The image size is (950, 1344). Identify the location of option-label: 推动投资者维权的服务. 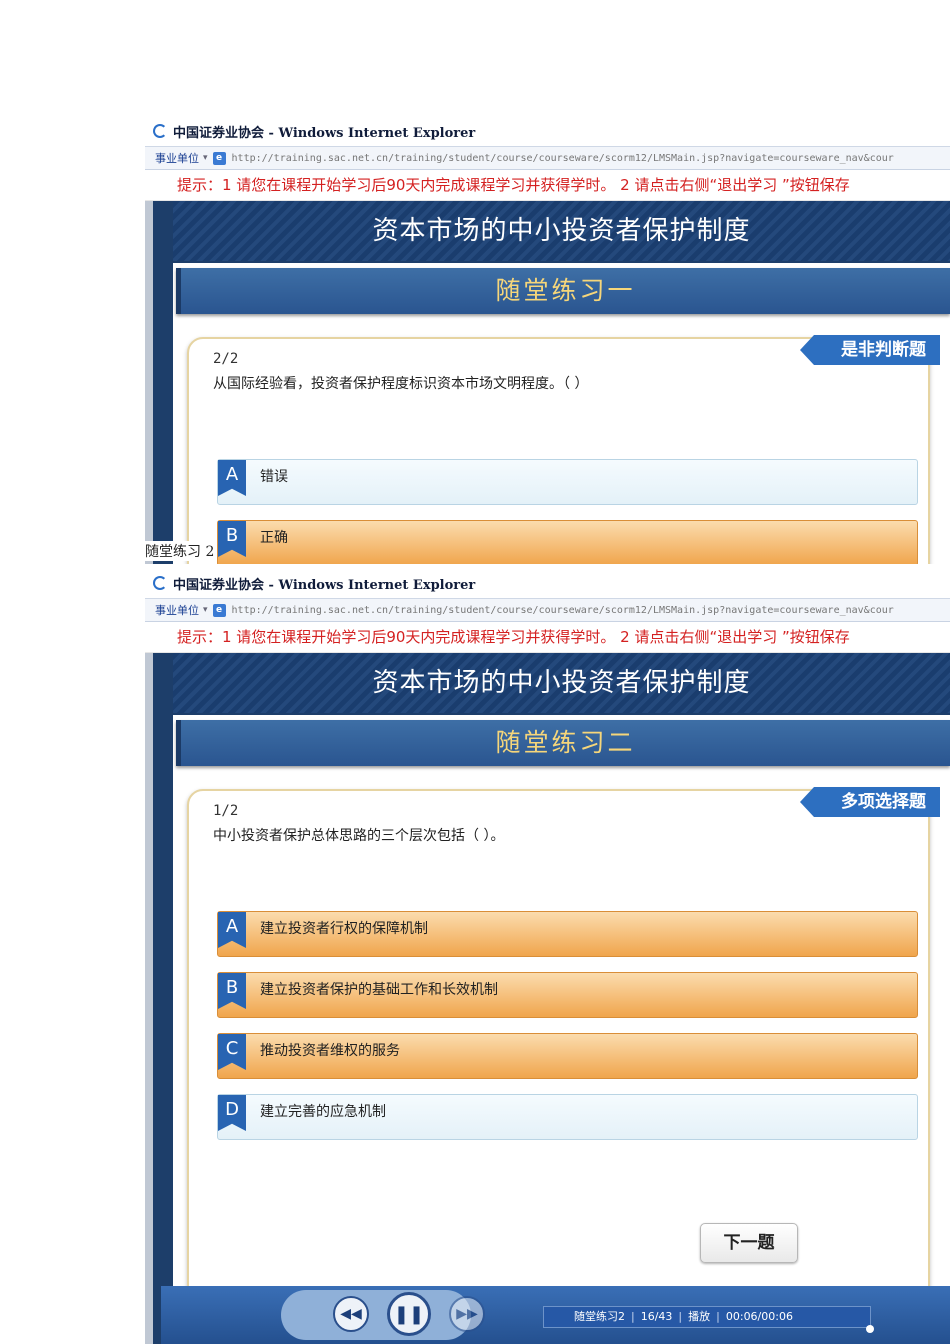
(330, 1051).